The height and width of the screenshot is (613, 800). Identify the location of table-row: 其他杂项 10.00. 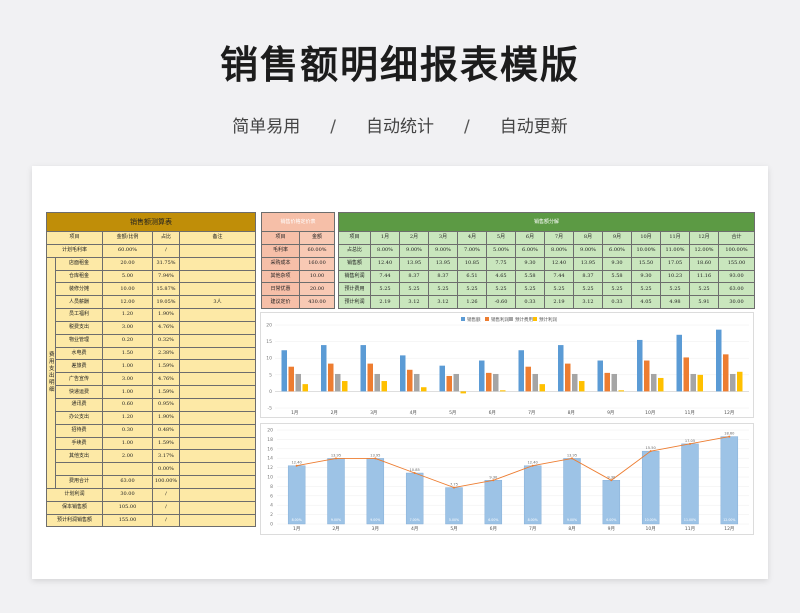
(298, 276).